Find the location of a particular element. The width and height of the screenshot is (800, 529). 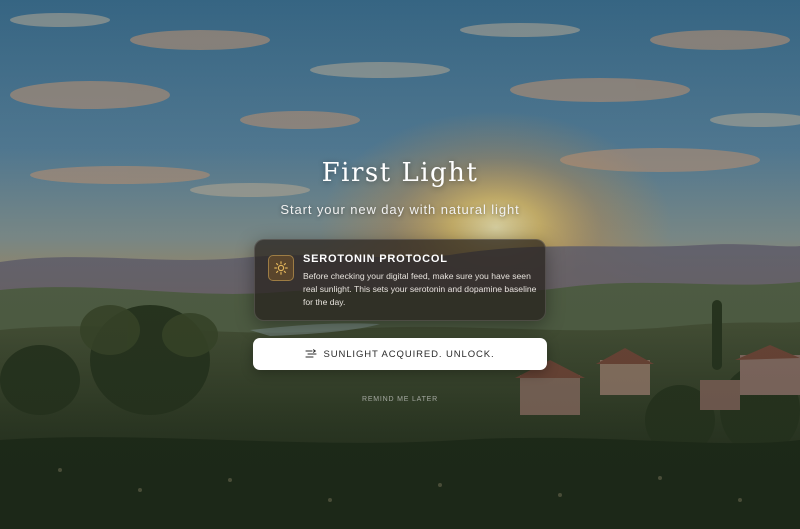

card-heading: SEROTONIN PROTOCOL is located at coordinates (375, 259).